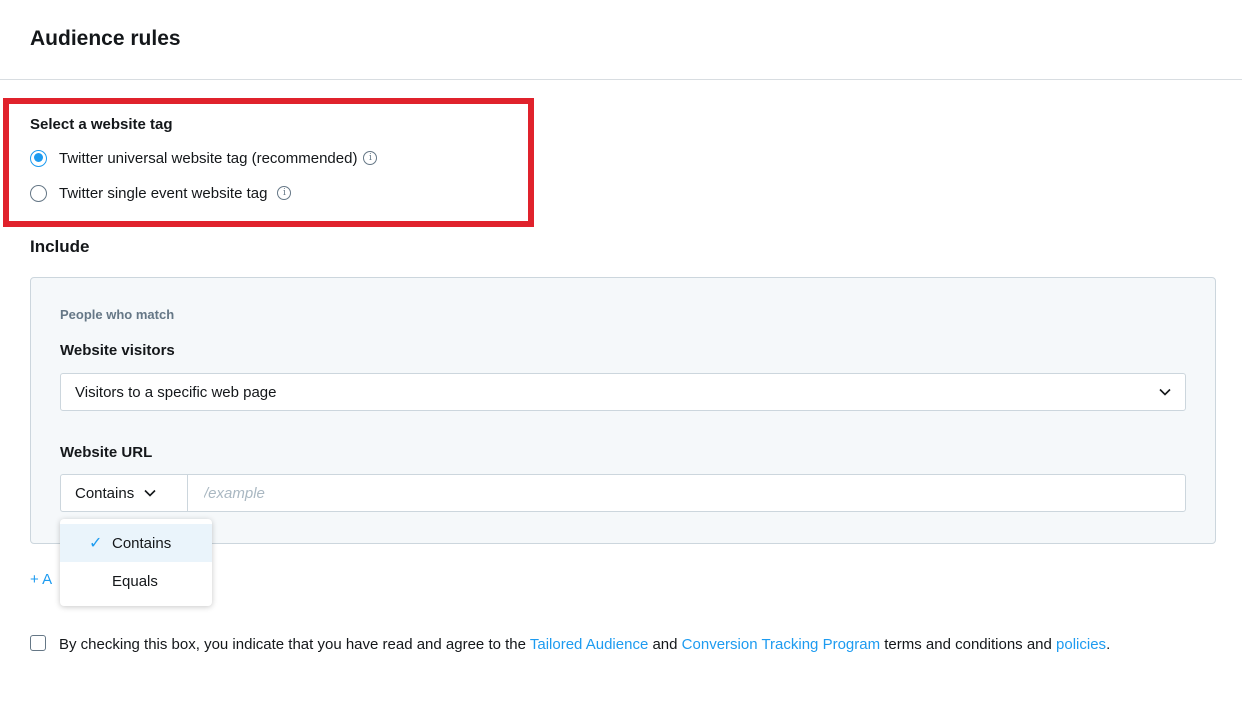  I want to click on terms-text-part: ., so click(1108, 644).